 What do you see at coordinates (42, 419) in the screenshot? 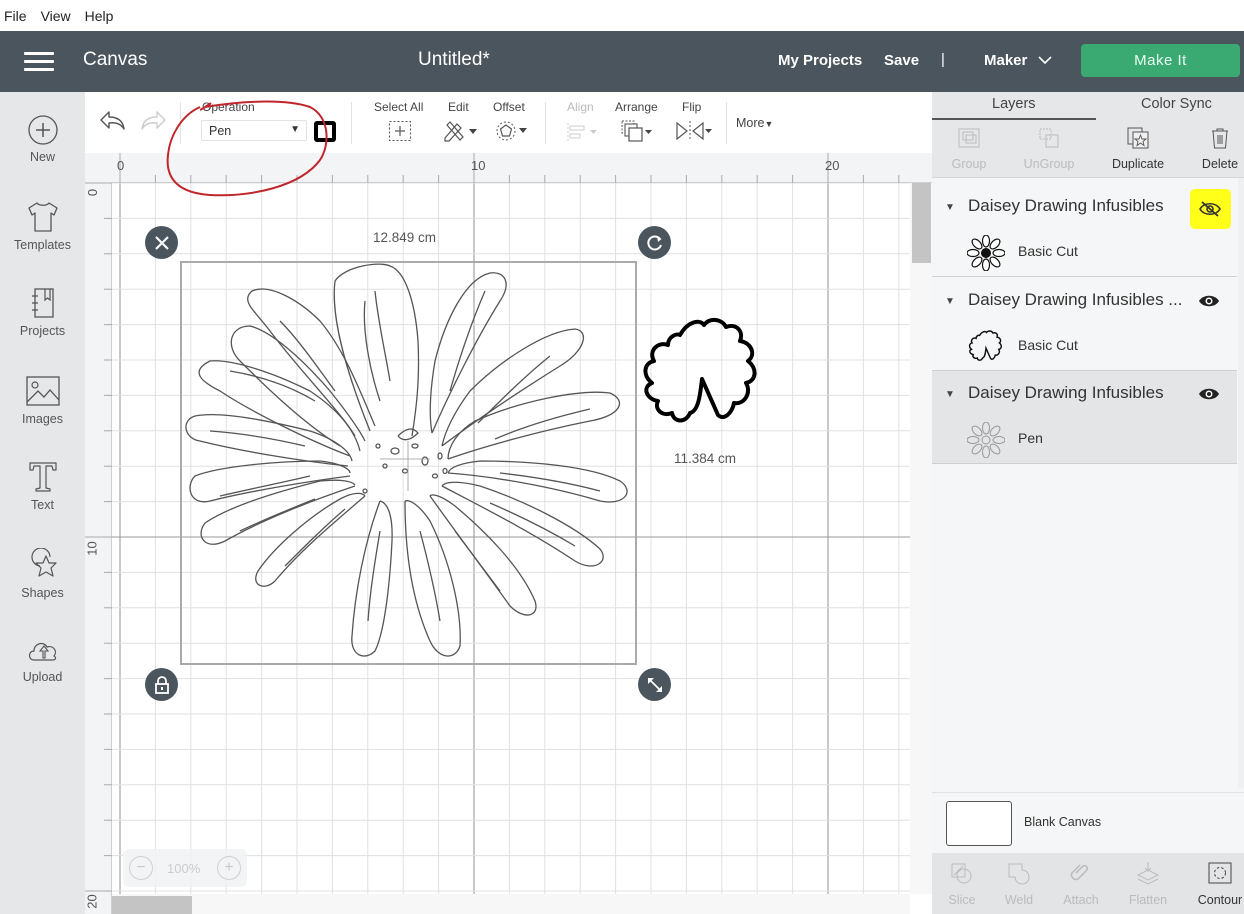
I see `sidebar-label: Images` at bounding box center [42, 419].